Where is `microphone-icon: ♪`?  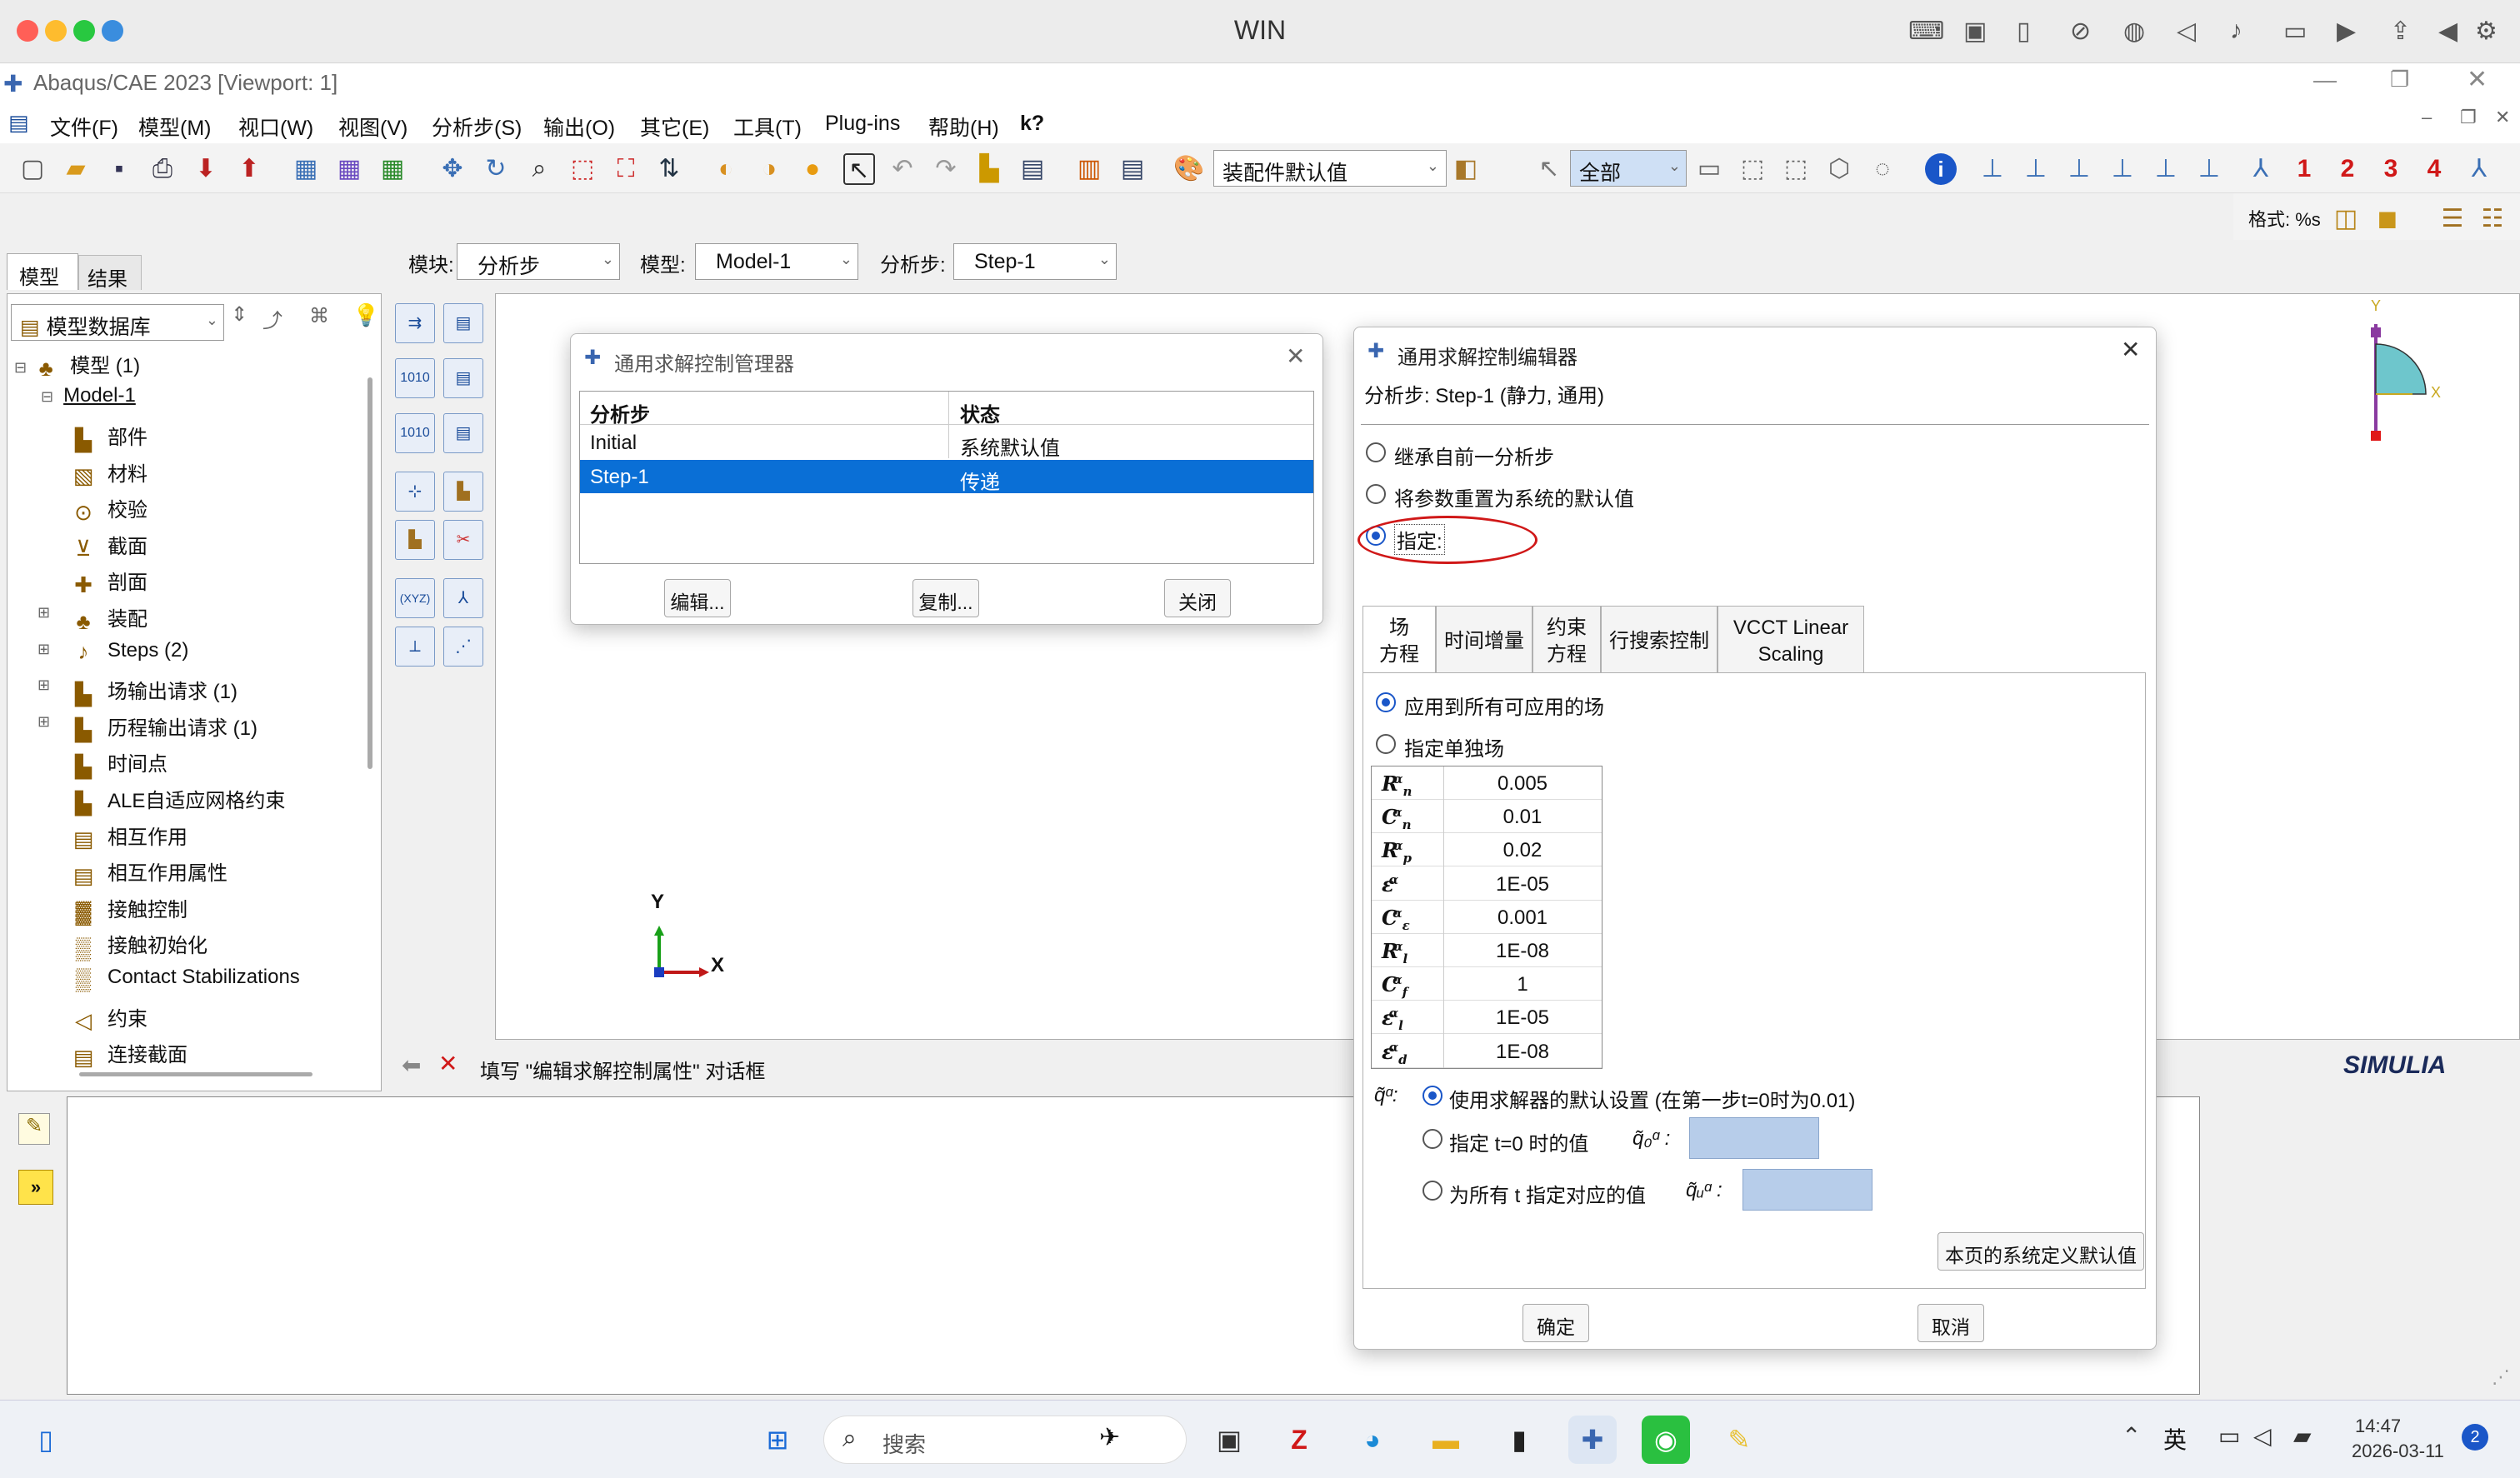
microphone-icon: ♪ is located at coordinates (2236, 31).